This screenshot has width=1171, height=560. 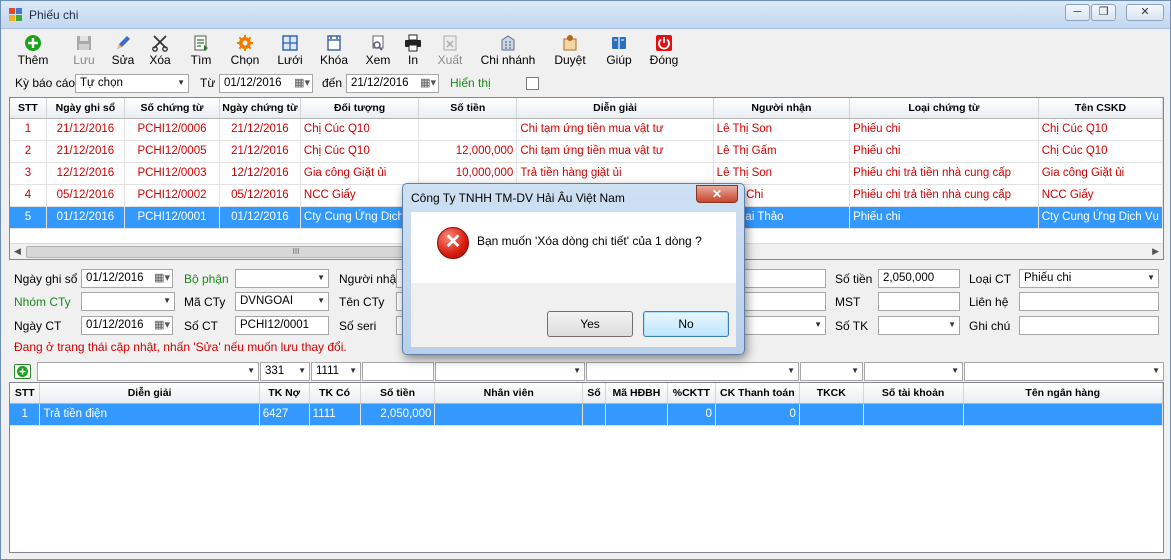 What do you see at coordinates (172, 173) in the screenshot?
I see `table-cell: PCHI12/0003` at bounding box center [172, 173].